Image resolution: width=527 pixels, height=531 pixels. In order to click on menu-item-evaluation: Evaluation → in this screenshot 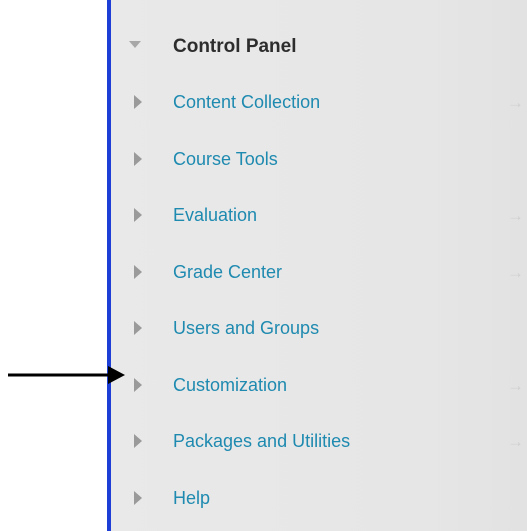, I will do `click(319, 216)`.